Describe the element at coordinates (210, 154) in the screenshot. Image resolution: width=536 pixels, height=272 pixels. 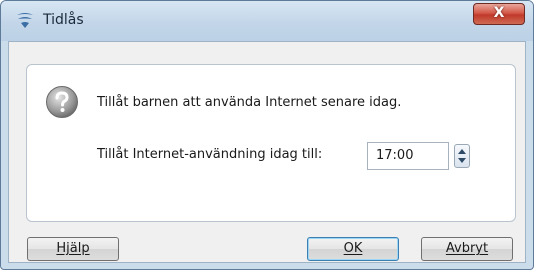
I see `time-label: Tillåt Internet-användning idag till:` at that location.